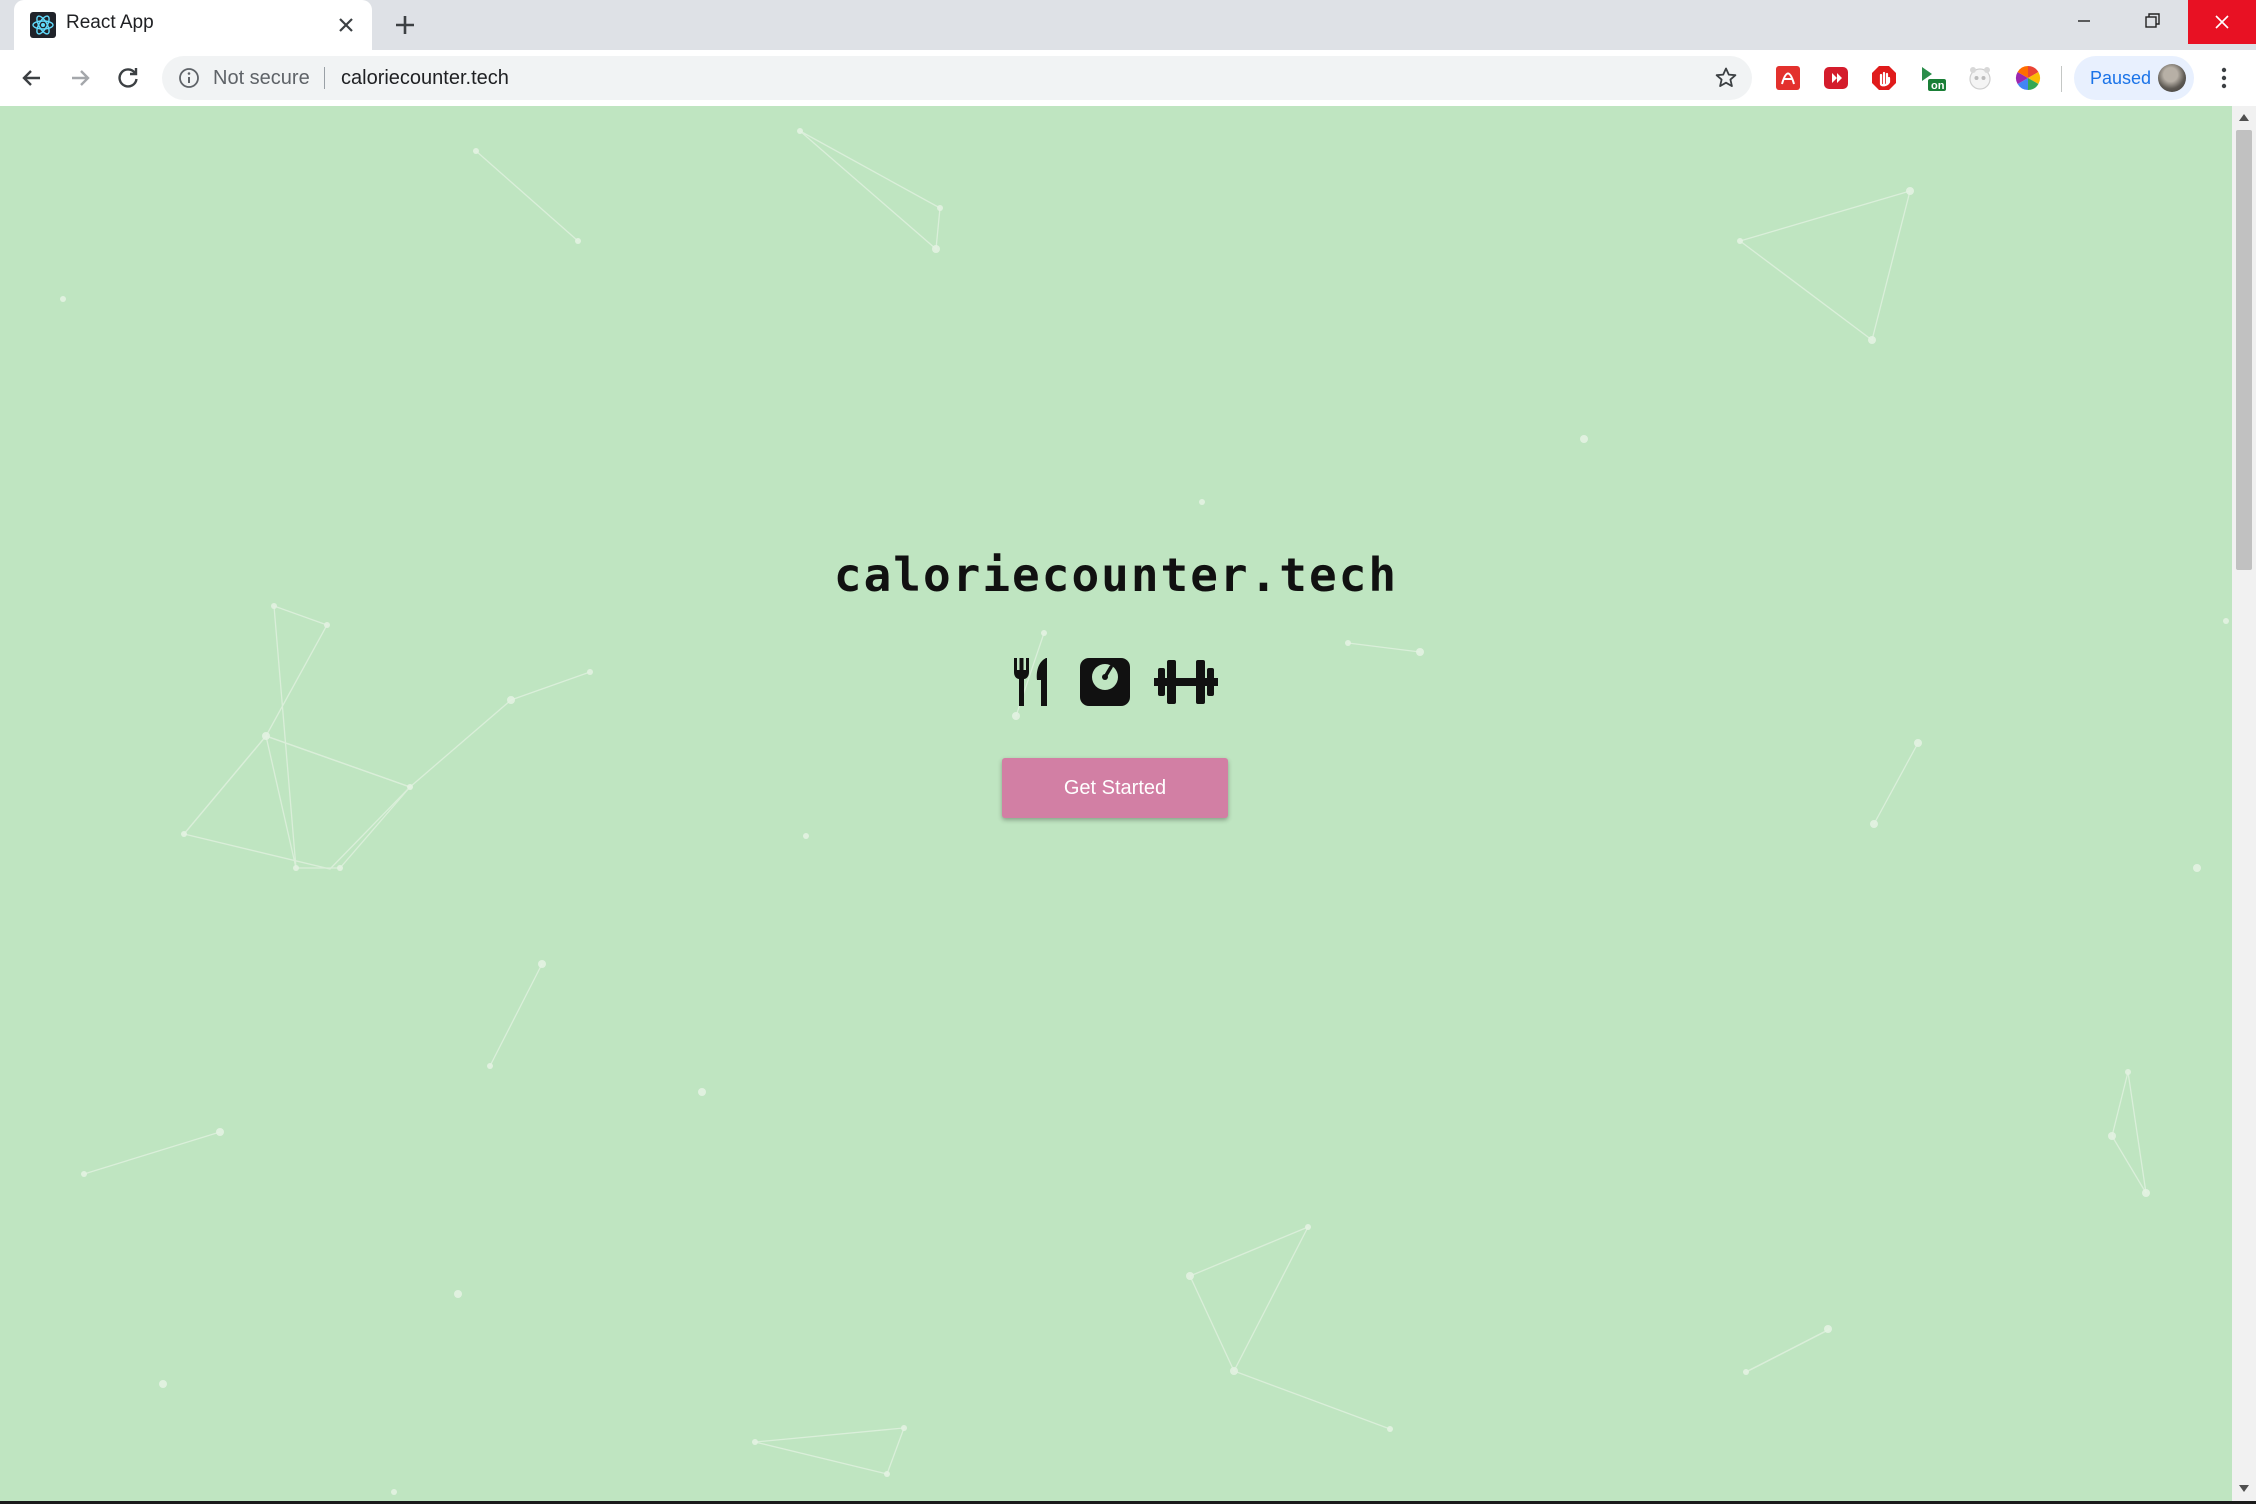  Describe the element at coordinates (2244, 1489) in the screenshot. I see `scroll-down-arrow-icon` at that location.